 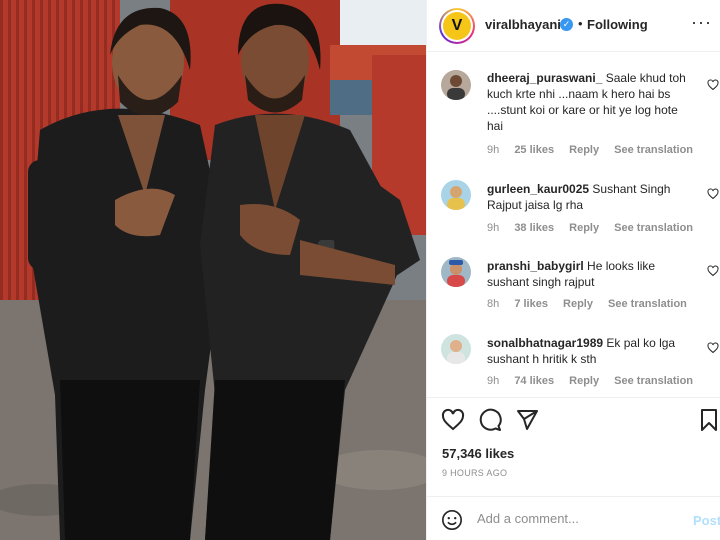 I want to click on author-avatar: V, so click(x=457, y=26).